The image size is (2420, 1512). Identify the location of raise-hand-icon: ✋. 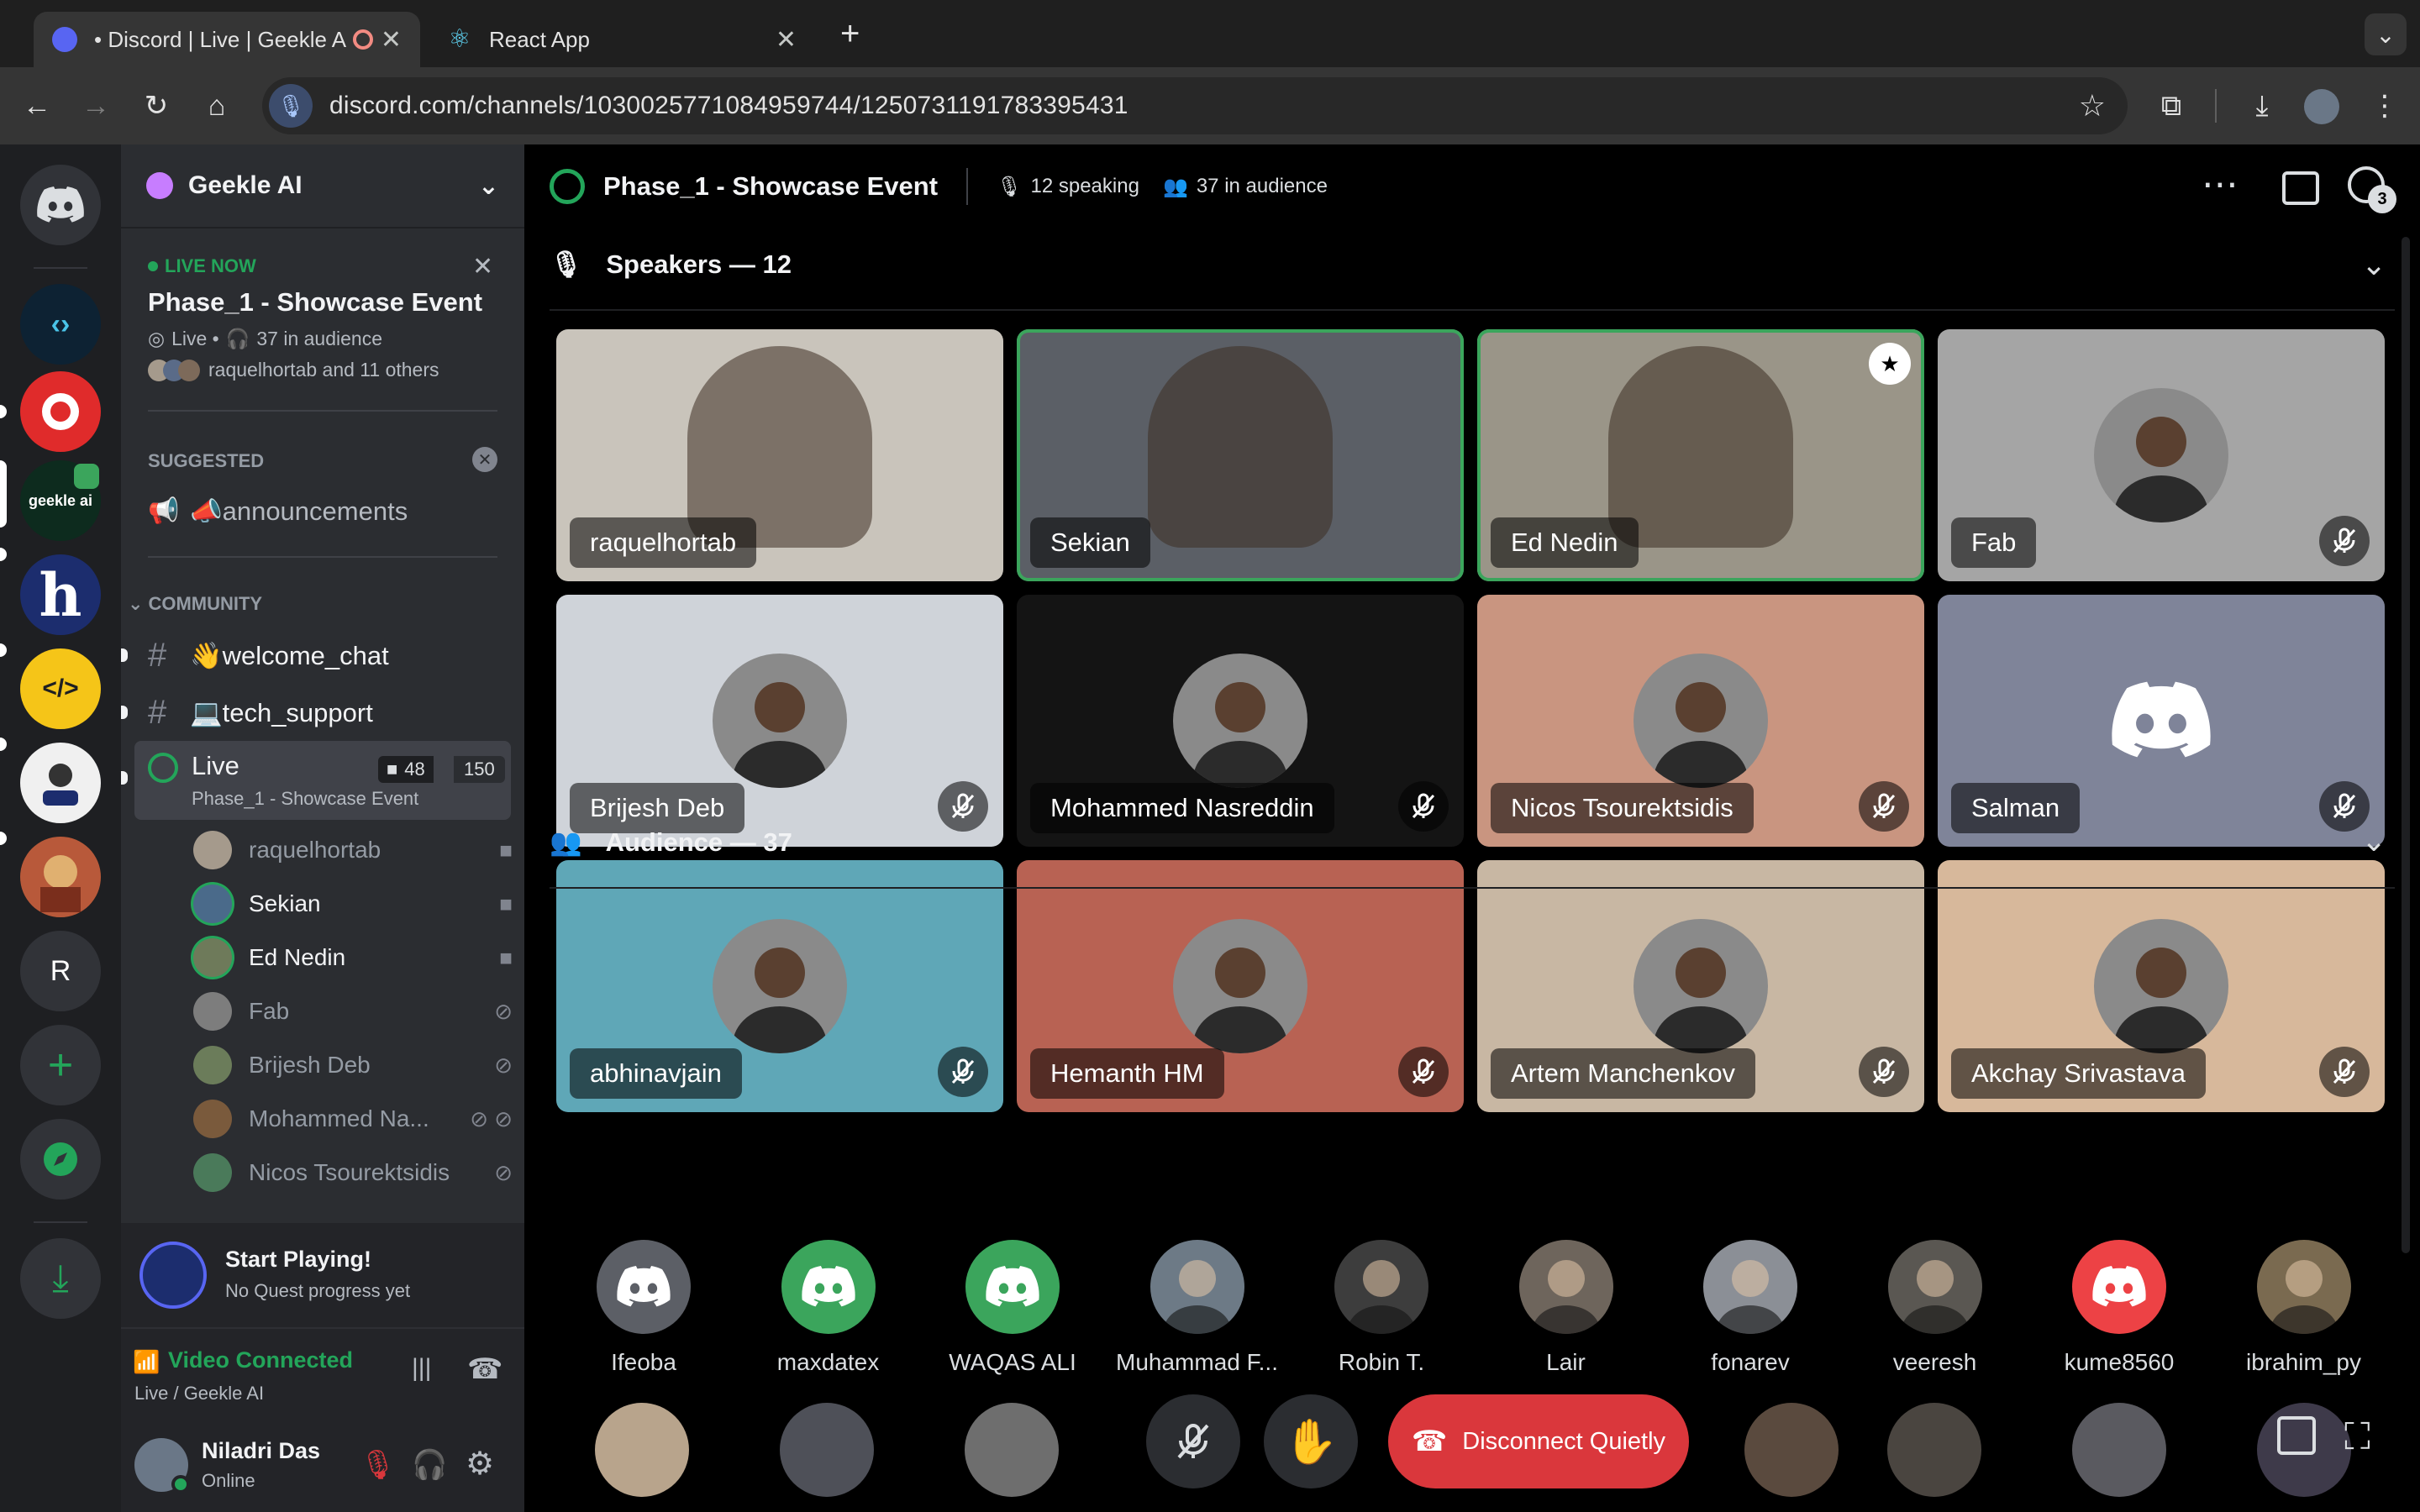
(1311, 1442).